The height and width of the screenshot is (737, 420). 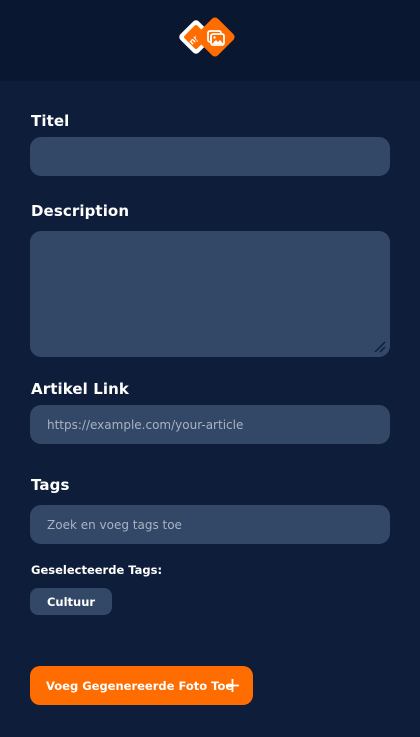 I want to click on add-generated-photo-button: Voeg Gegenereerde Foto Toe, so click(x=141, y=685).